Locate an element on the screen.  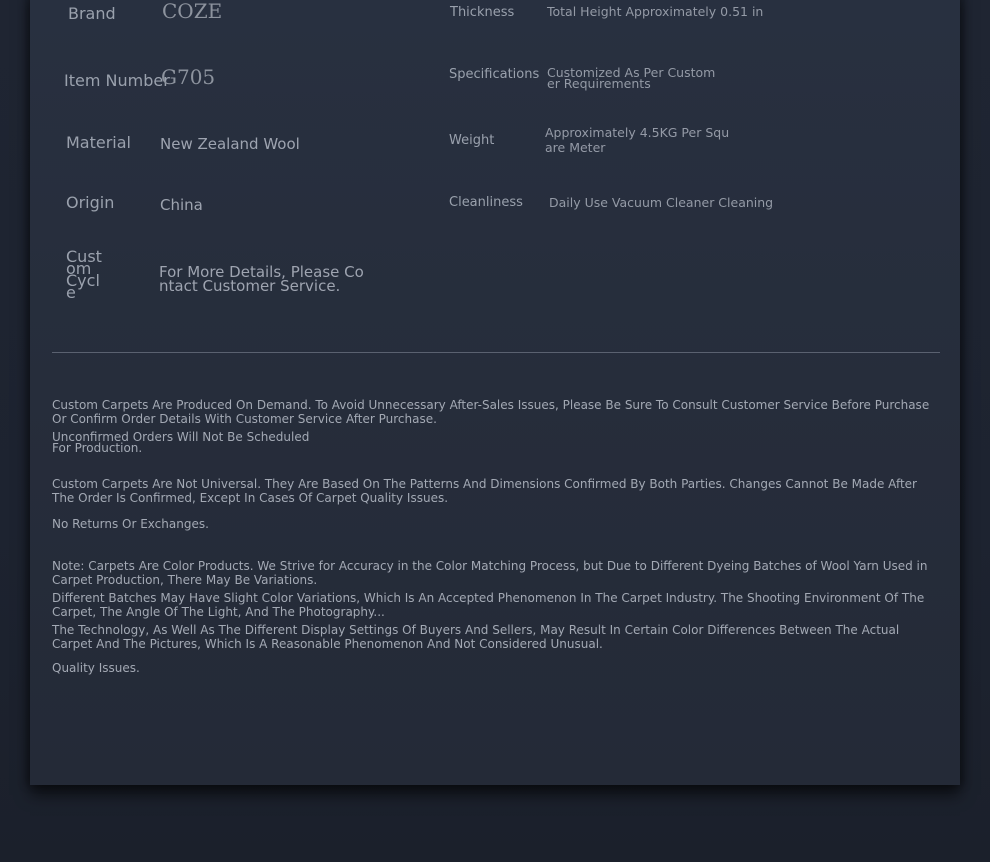
specifications-value: Customized As Per Custom er Requirements is located at coordinates (631, 78).